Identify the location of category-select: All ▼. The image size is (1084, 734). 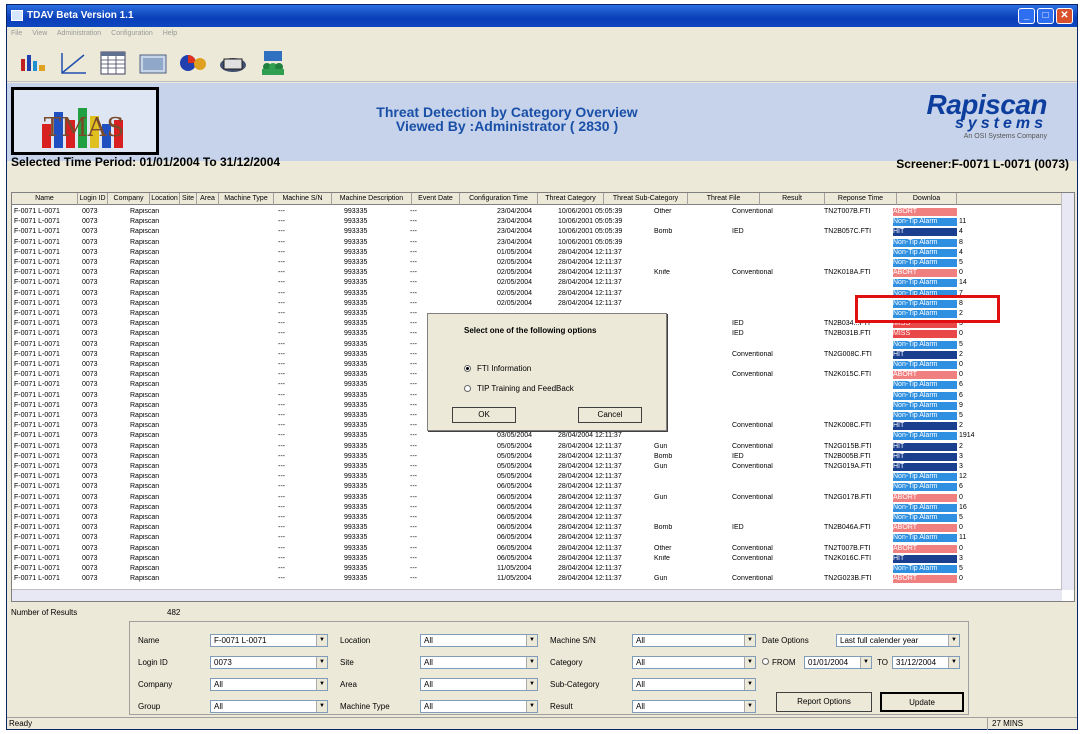
(694, 662).